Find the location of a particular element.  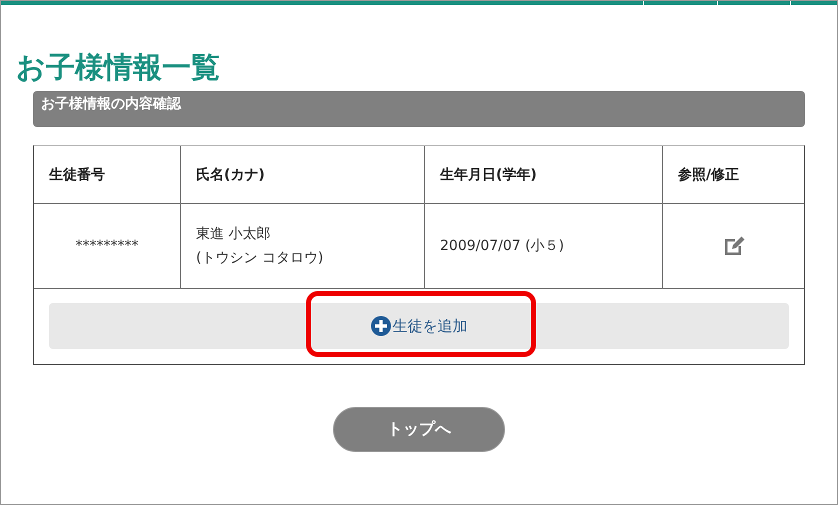

column-header: 氏名(カナ) is located at coordinates (303, 174).